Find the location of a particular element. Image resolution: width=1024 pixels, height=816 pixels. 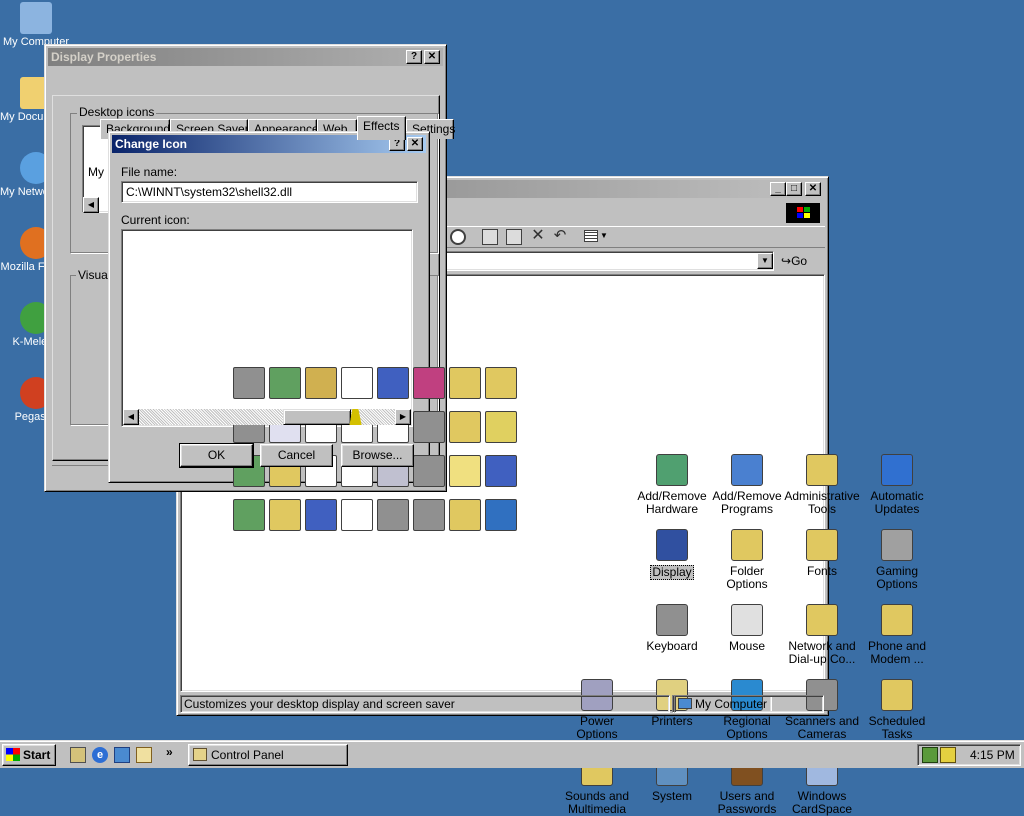

copy-to-icon is located at coordinates (514, 237).